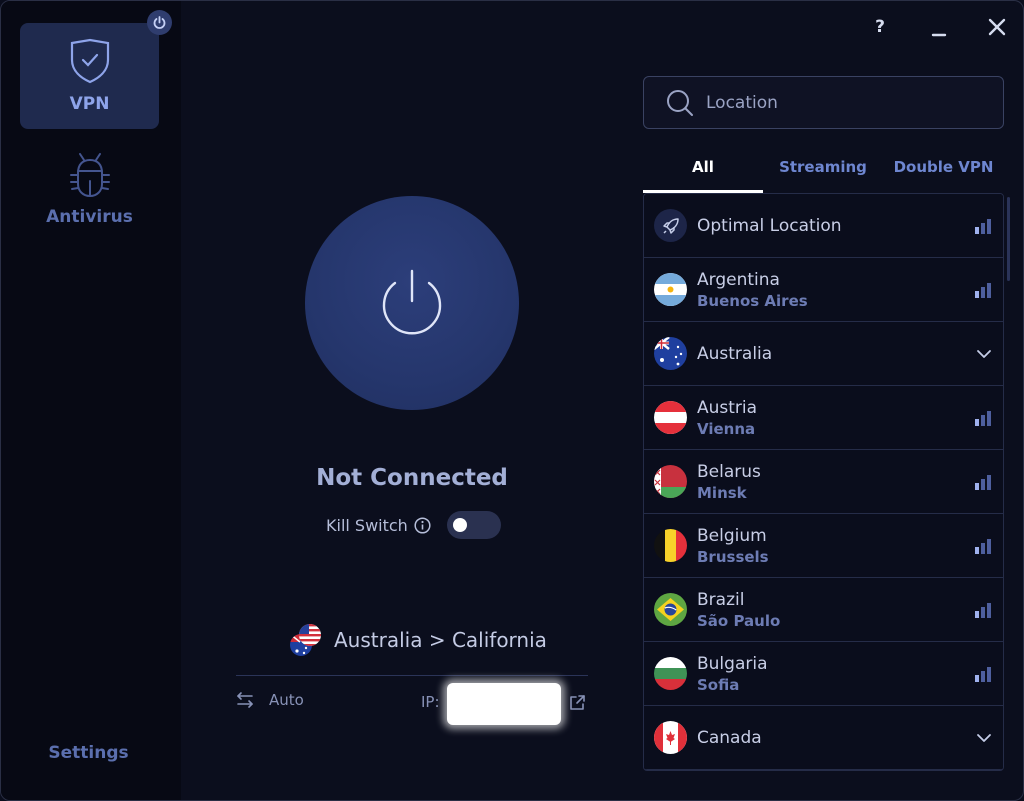 The width and height of the screenshot is (1024, 801). Describe the element at coordinates (1009, 482) in the screenshot. I see `location-list-scrollbar` at that location.